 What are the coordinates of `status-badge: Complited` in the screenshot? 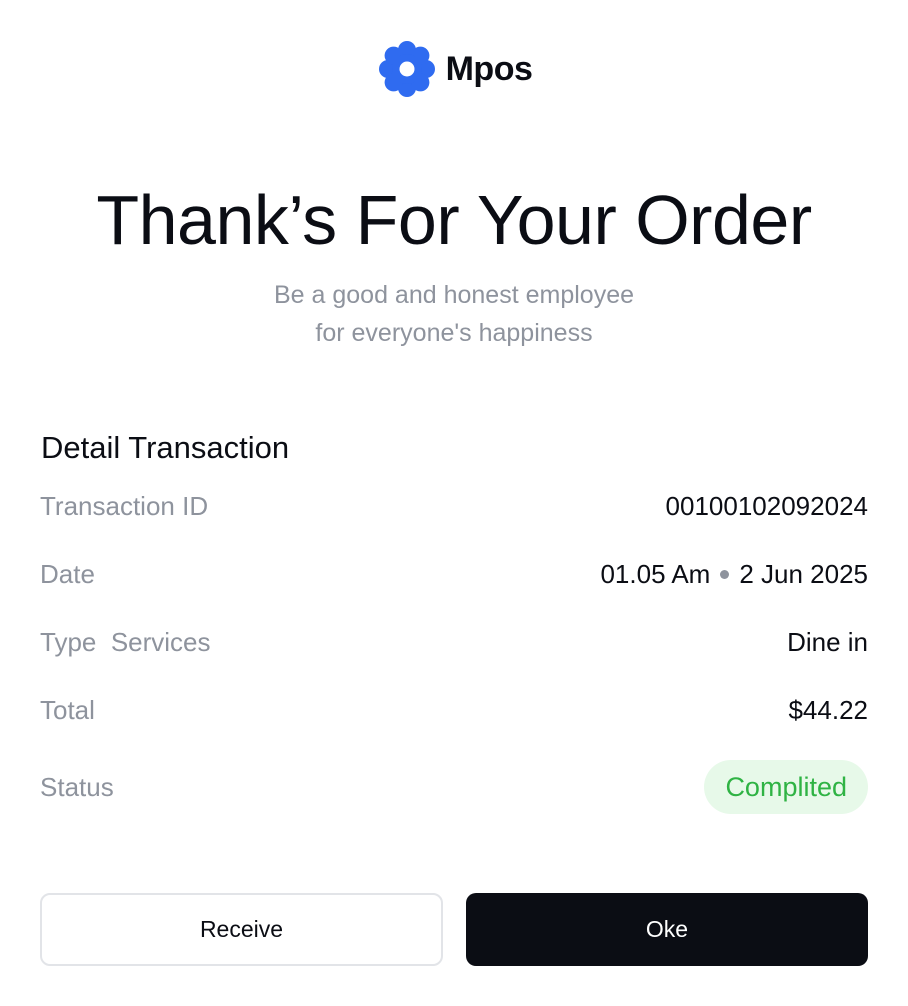 It's located at (786, 787).